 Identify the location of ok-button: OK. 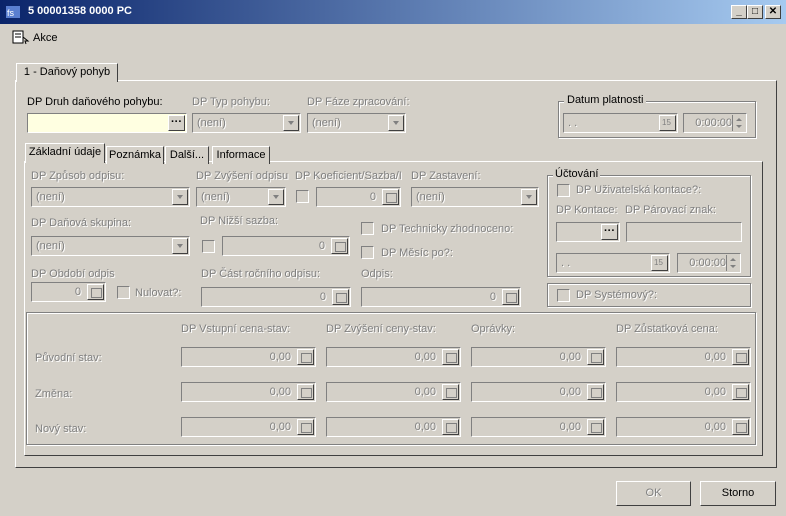
(653, 493).